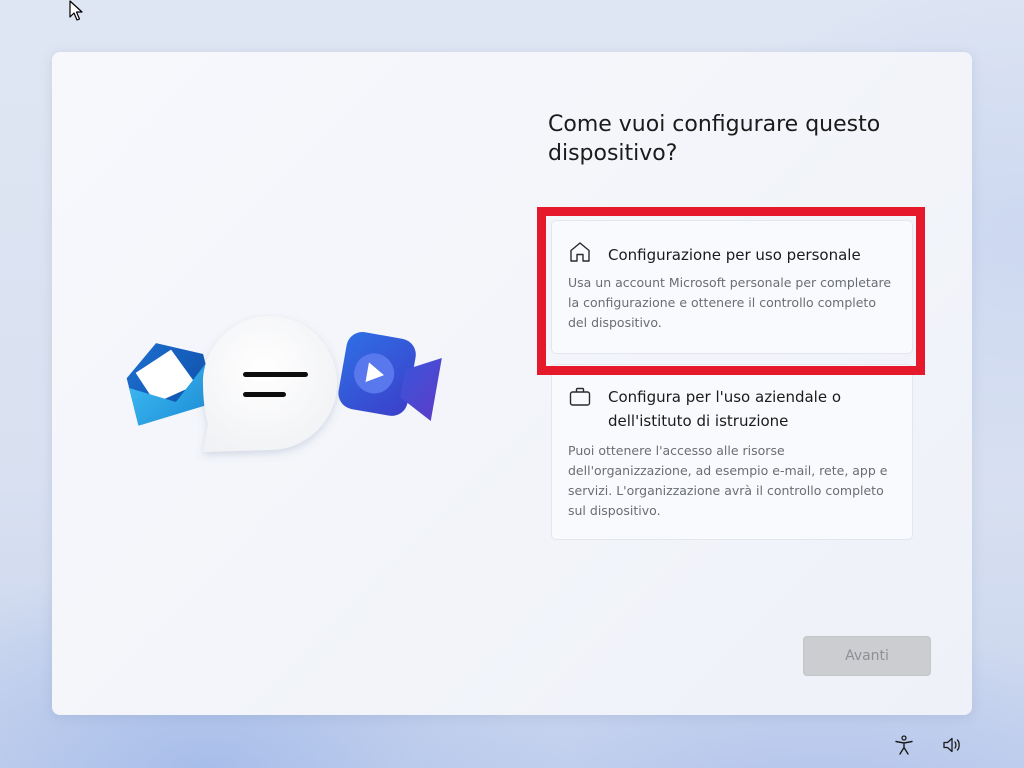 This screenshot has height=768, width=1024. What do you see at coordinates (952, 745) in the screenshot?
I see `volume-icon` at bounding box center [952, 745].